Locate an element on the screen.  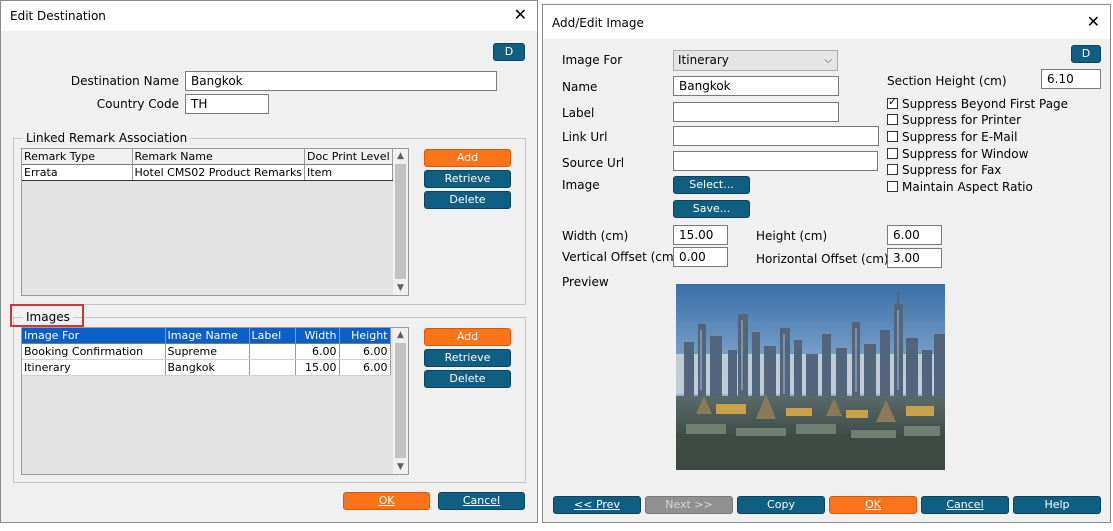
name-input: Bangkok is located at coordinates (756, 86).